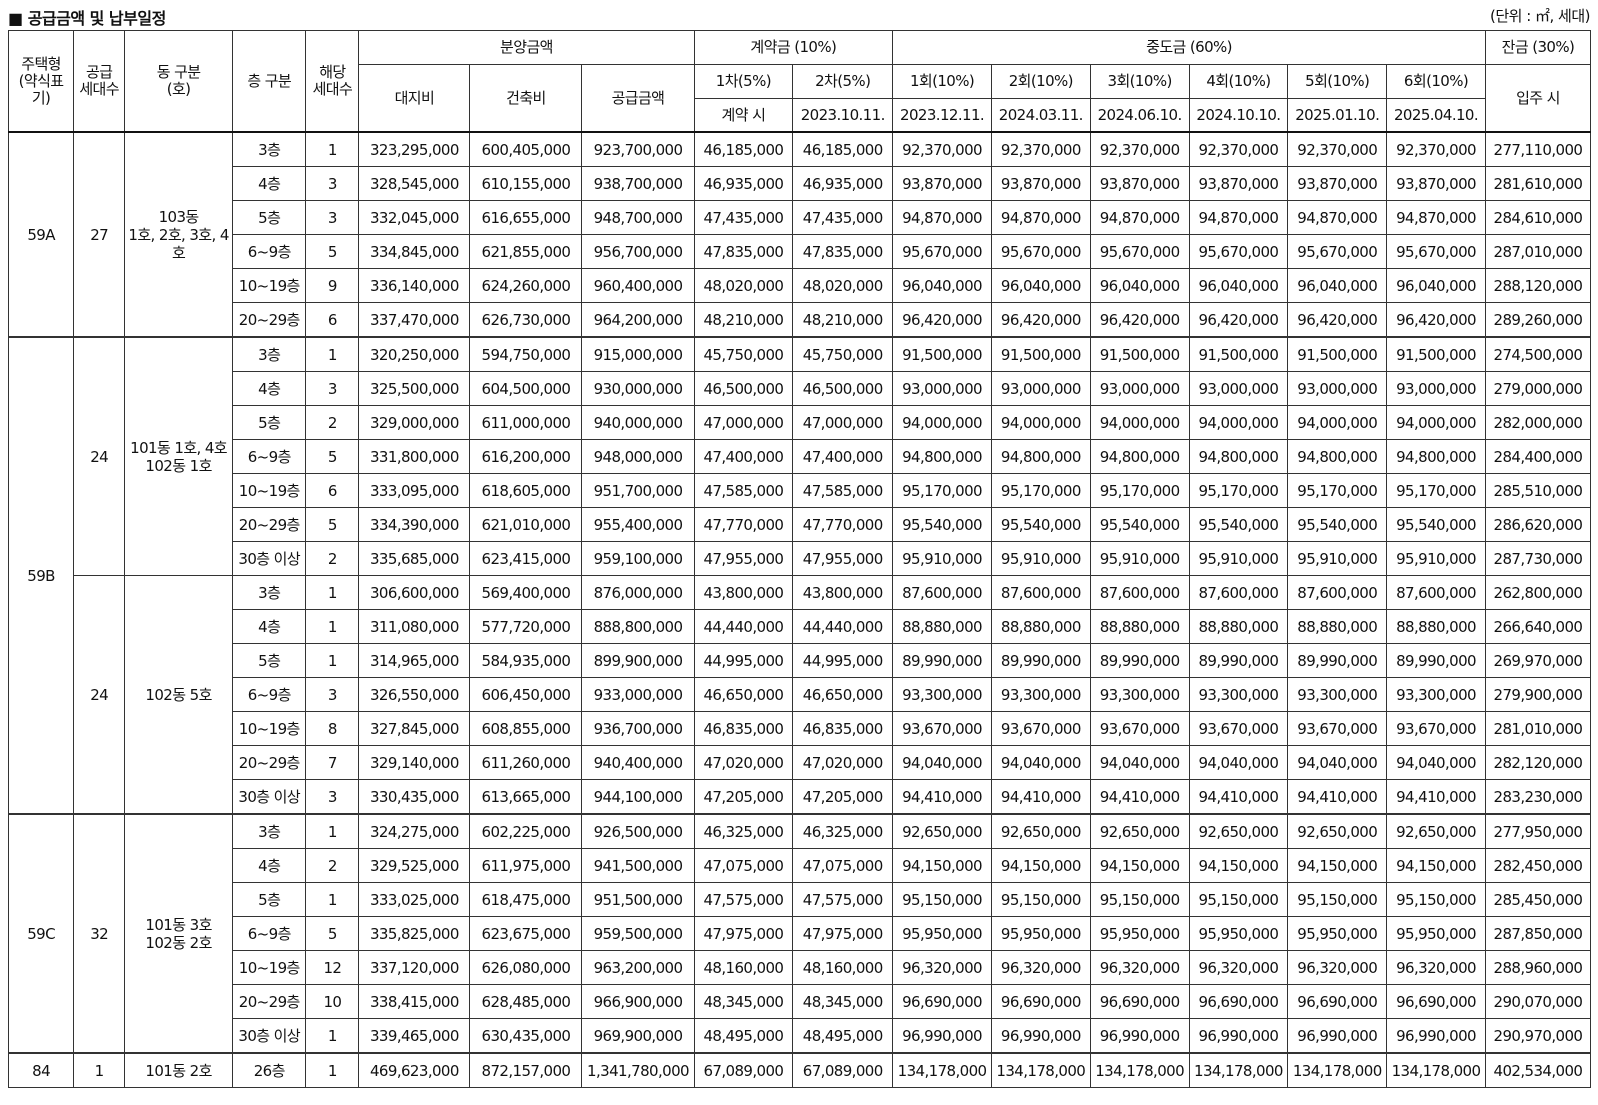 The height and width of the screenshot is (1105, 1598). What do you see at coordinates (1436, 933) in the screenshot?
I see `mid-payment-6: 95,950,000` at bounding box center [1436, 933].